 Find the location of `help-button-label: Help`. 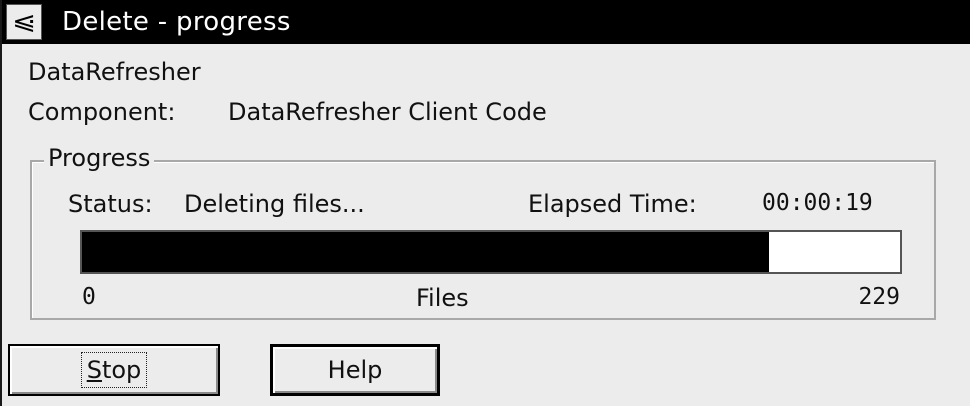

help-button-label: Help is located at coordinates (355, 370).